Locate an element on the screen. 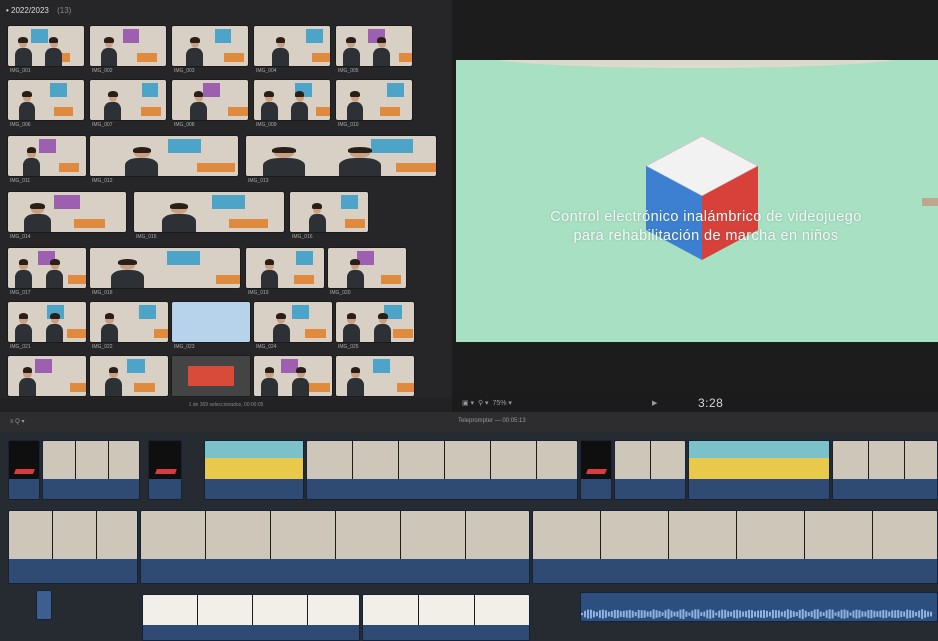 The width and height of the screenshot is (938, 641). viewer-toolbar: ▣ ▾ ⚲ ▾ 75% ▾ ▶ 3:28 is located at coordinates (695, 402).